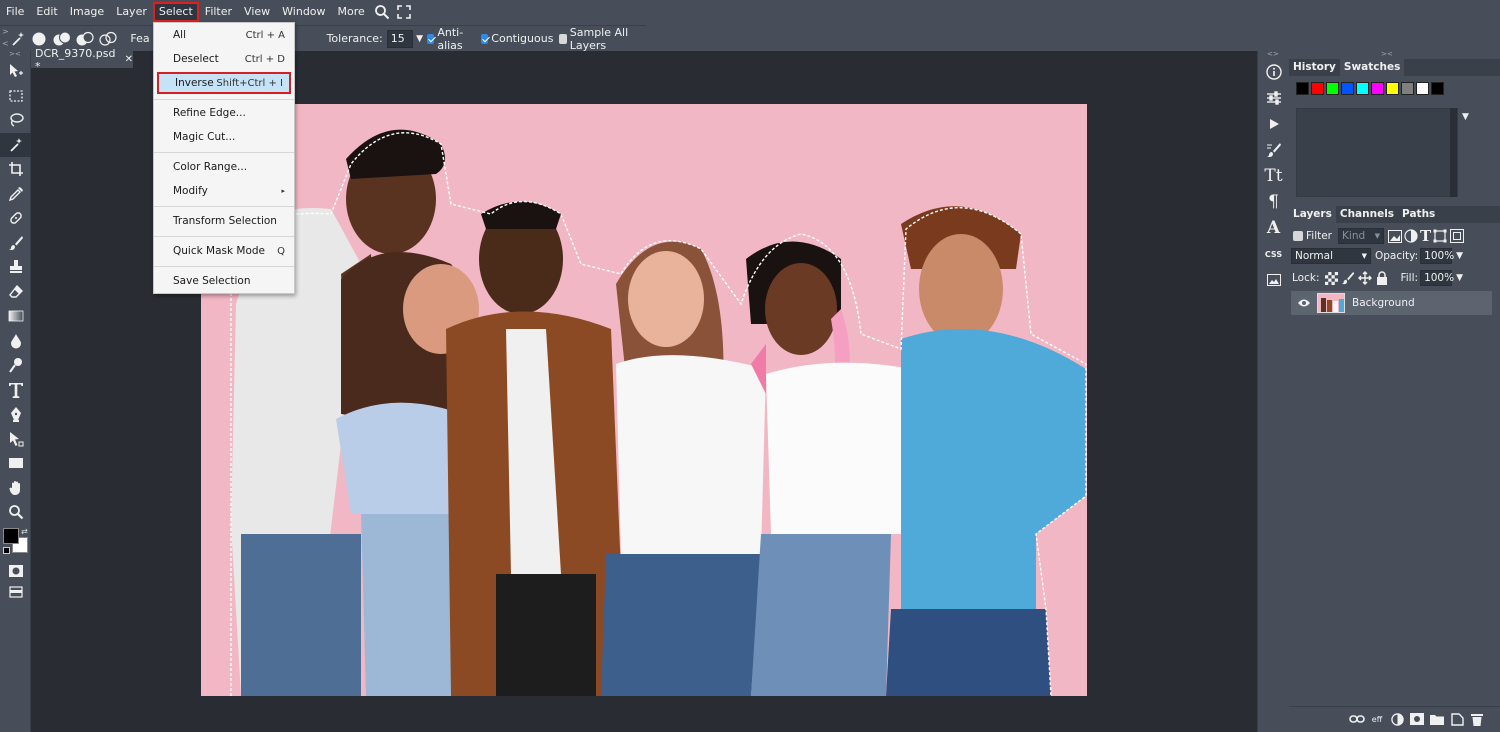 The image size is (1500, 732). Describe the element at coordinates (1298, 236) in the screenshot. I see `filter-checkbox` at that location.